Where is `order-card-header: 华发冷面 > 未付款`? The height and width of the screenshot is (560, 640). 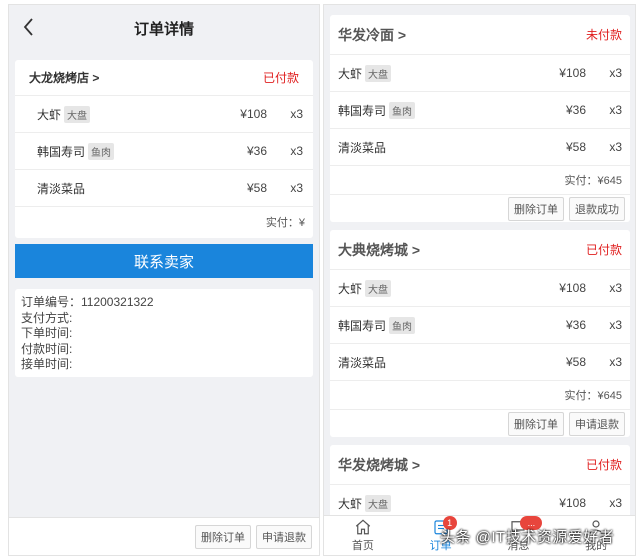
order-card-header: 华发冷面 > 未付款 is located at coordinates (480, 35).